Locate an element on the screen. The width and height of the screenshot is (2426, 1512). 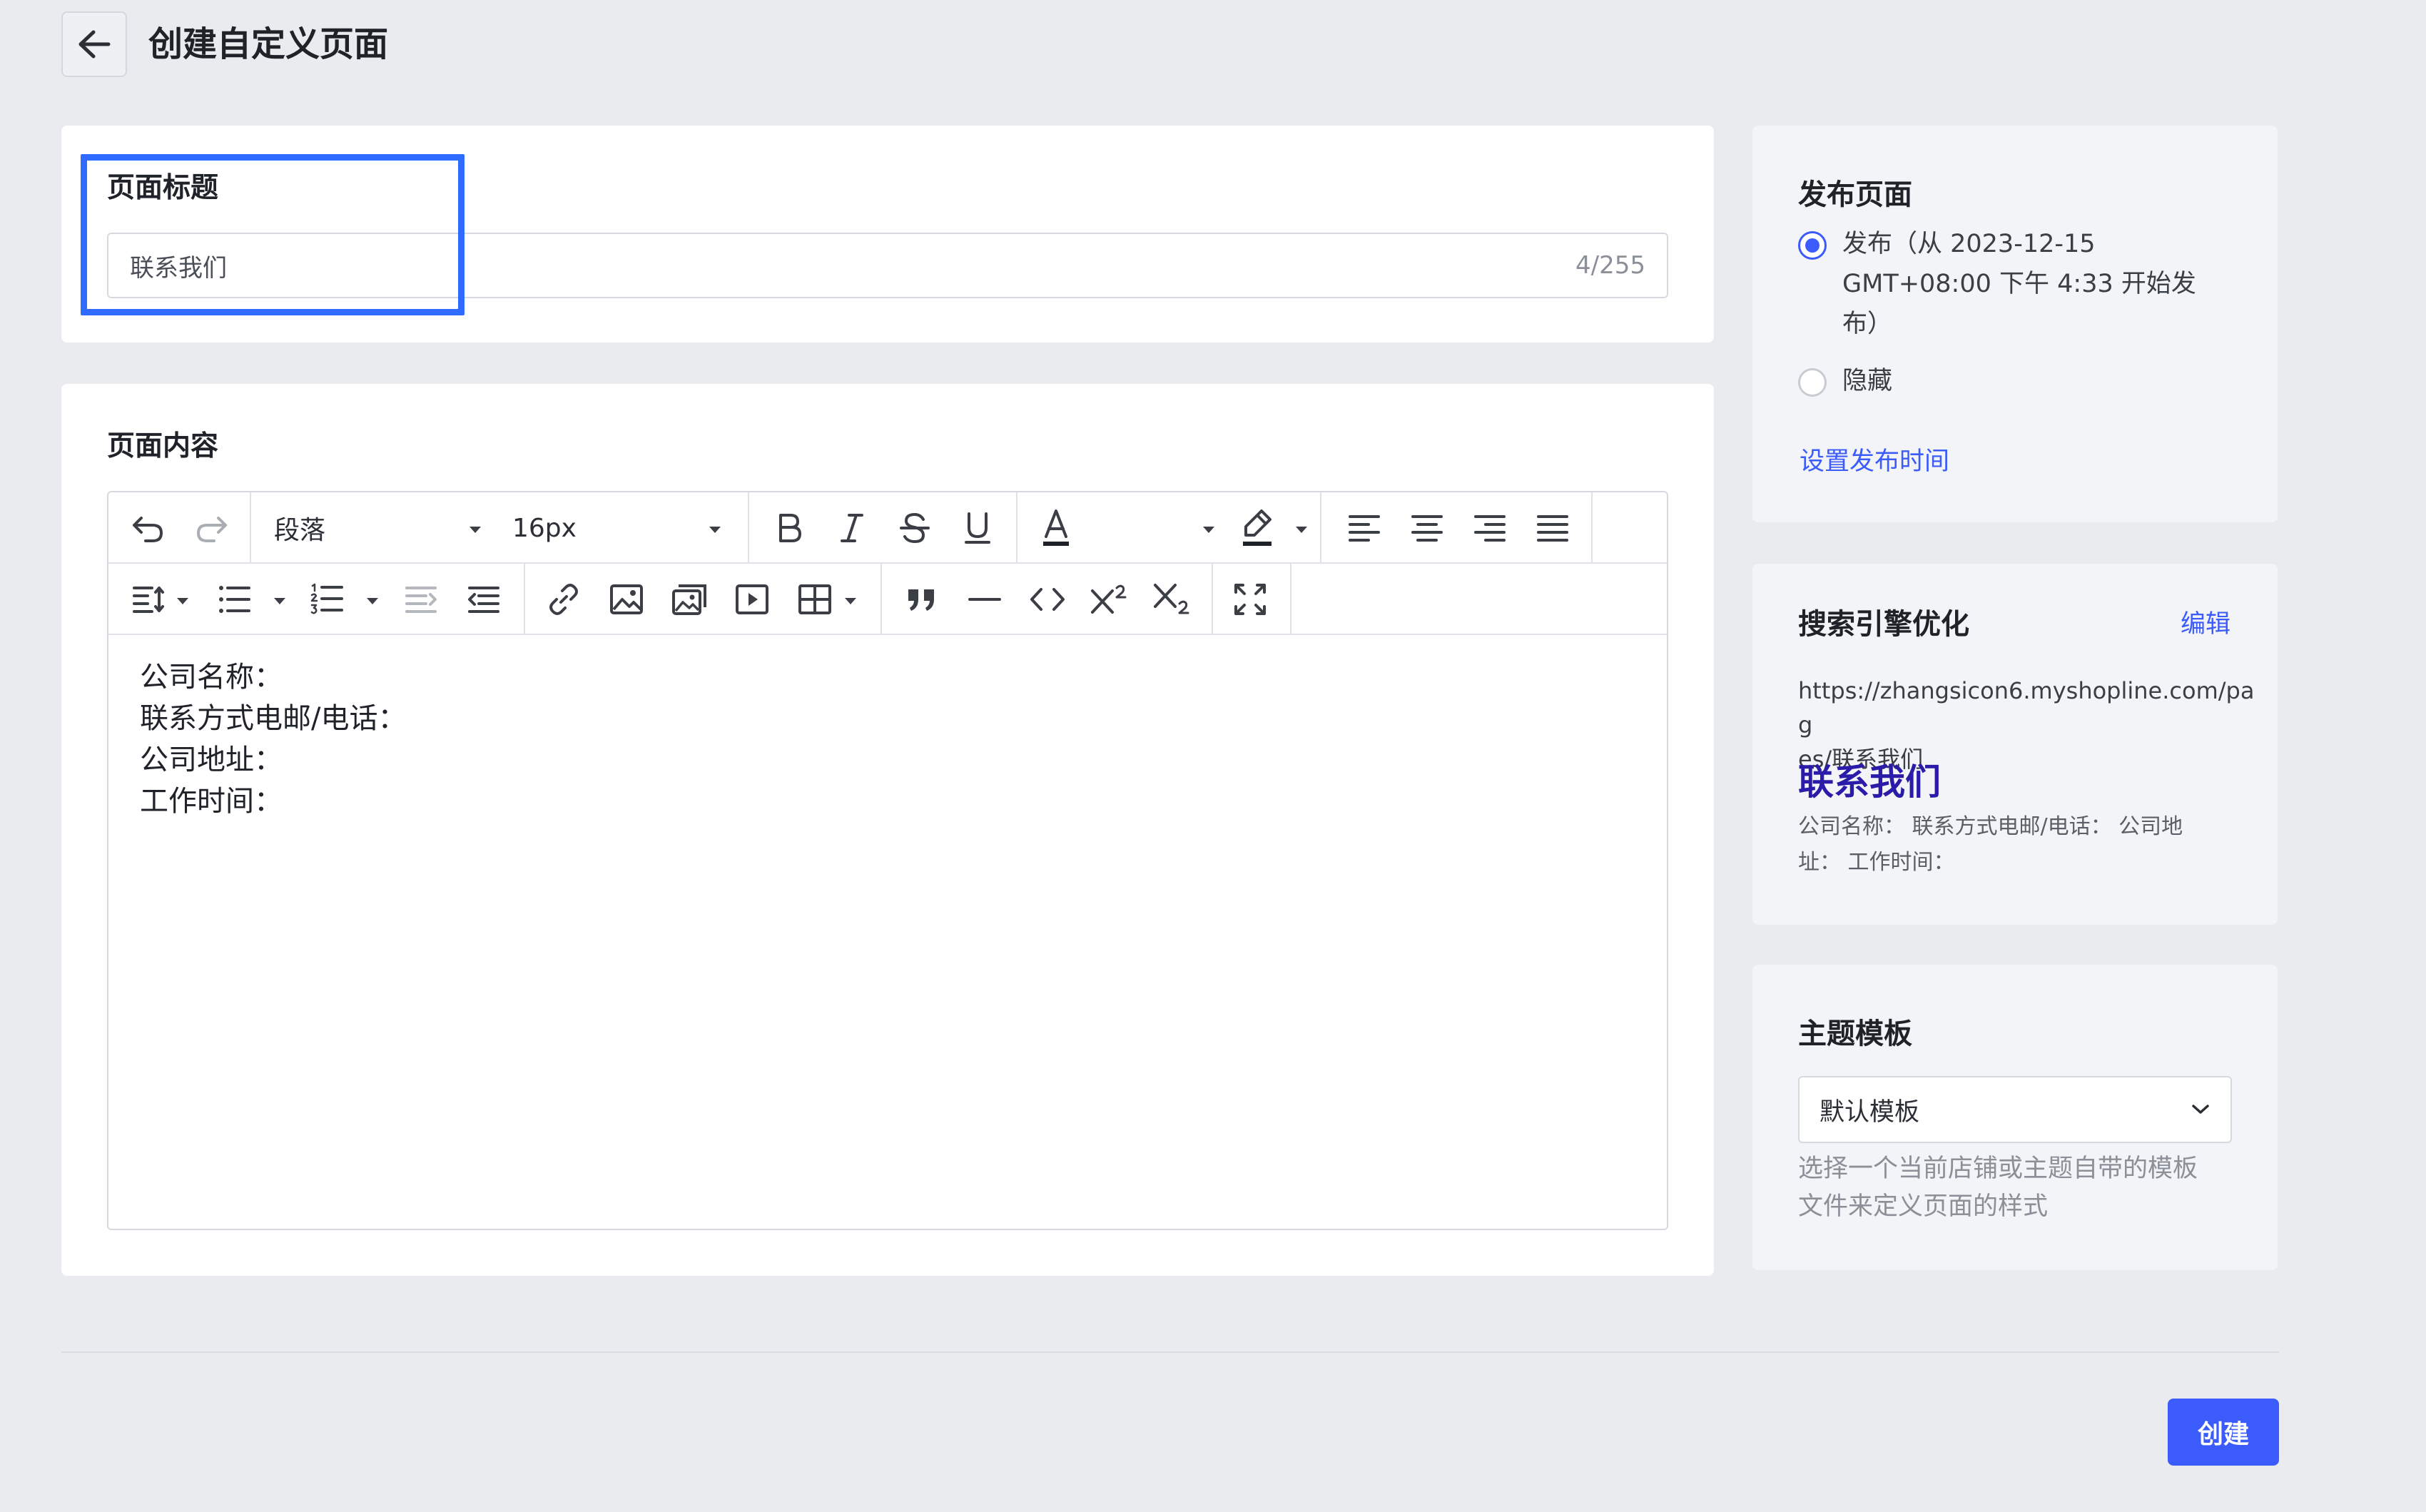
video-icon is located at coordinates (752, 599).